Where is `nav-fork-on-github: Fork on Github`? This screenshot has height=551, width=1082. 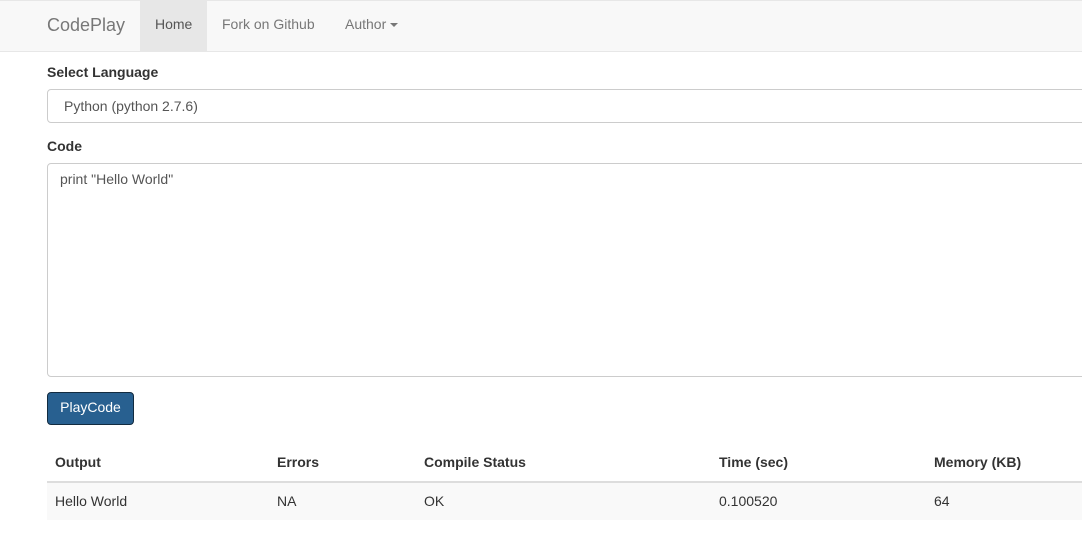 nav-fork-on-github: Fork on Github is located at coordinates (268, 26).